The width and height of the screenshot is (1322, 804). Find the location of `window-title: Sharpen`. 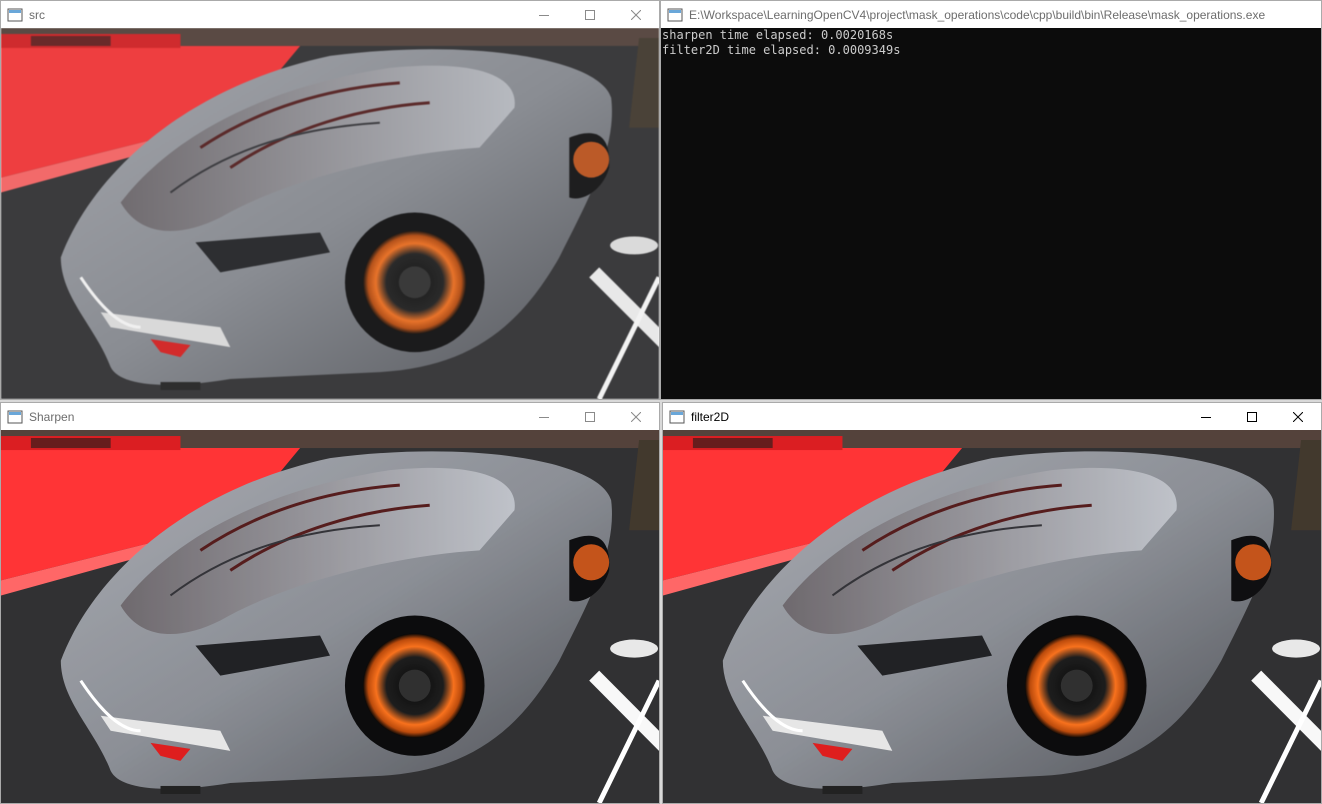

window-title: Sharpen is located at coordinates (52, 416).